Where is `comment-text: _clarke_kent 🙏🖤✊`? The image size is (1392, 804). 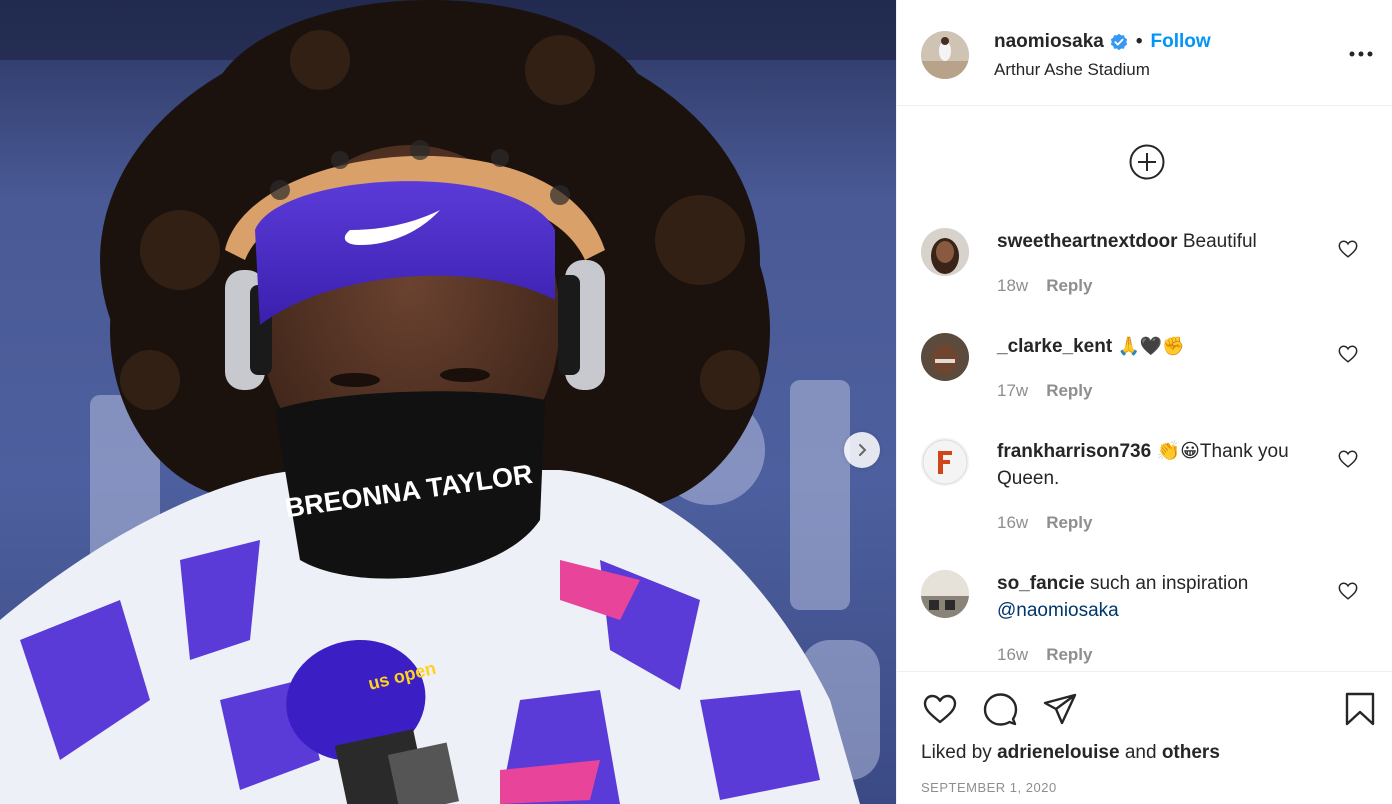 comment-text: _clarke_kent 🙏🖤✊ is located at coordinates (1162, 346).